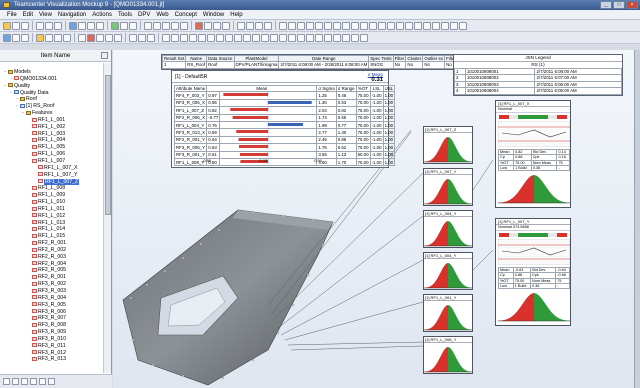  What do you see at coordinates (7, 37) in the screenshot?
I see `model-icon` at bounding box center [7, 37].